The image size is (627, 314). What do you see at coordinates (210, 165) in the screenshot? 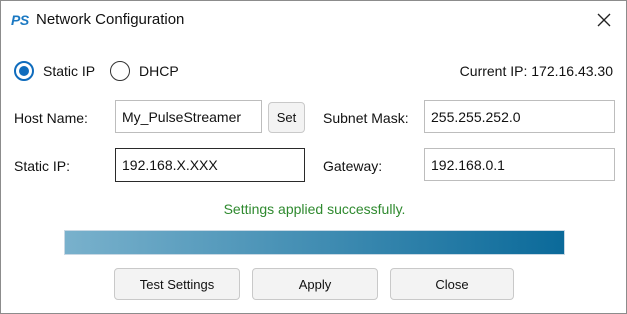
I see `static-ip-input` at bounding box center [210, 165].